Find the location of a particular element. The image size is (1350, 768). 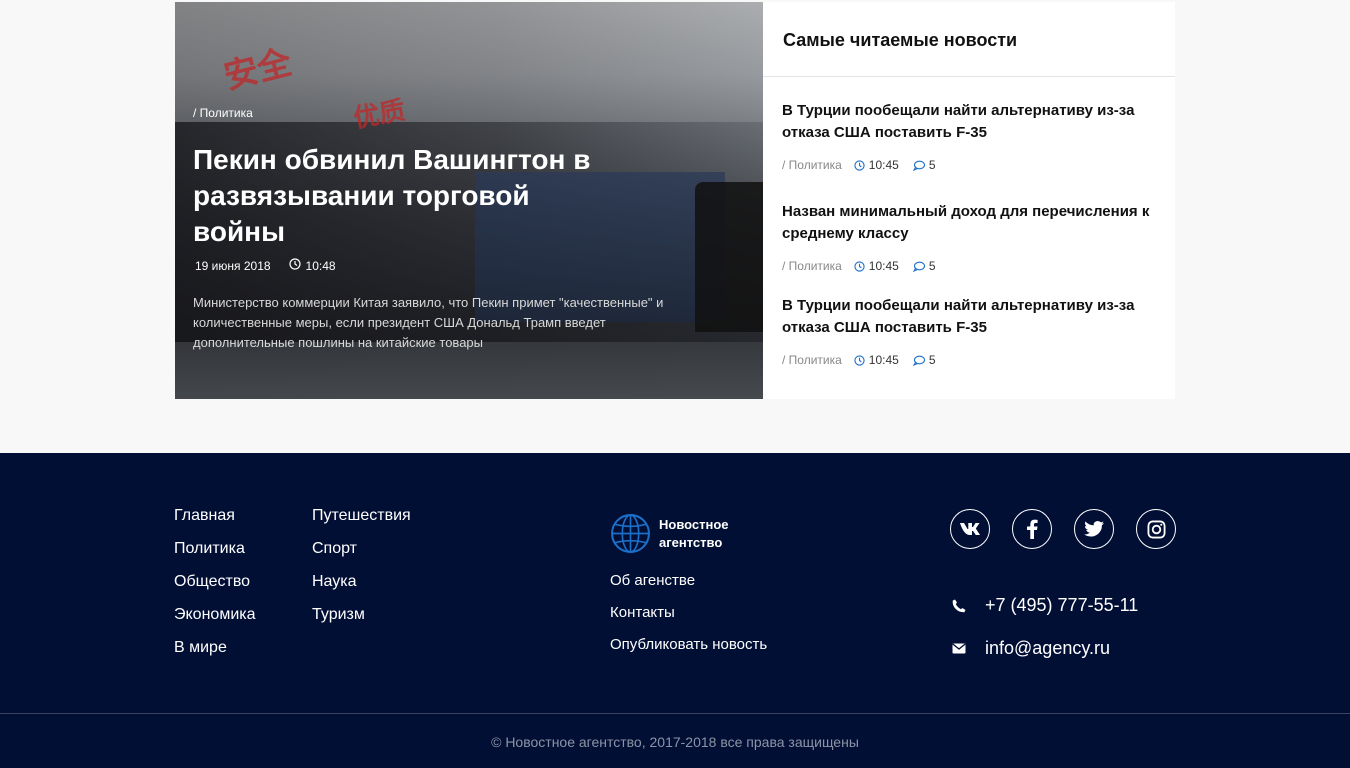

footer-logo: Новостное агентство is located at coordinates (674, 533).